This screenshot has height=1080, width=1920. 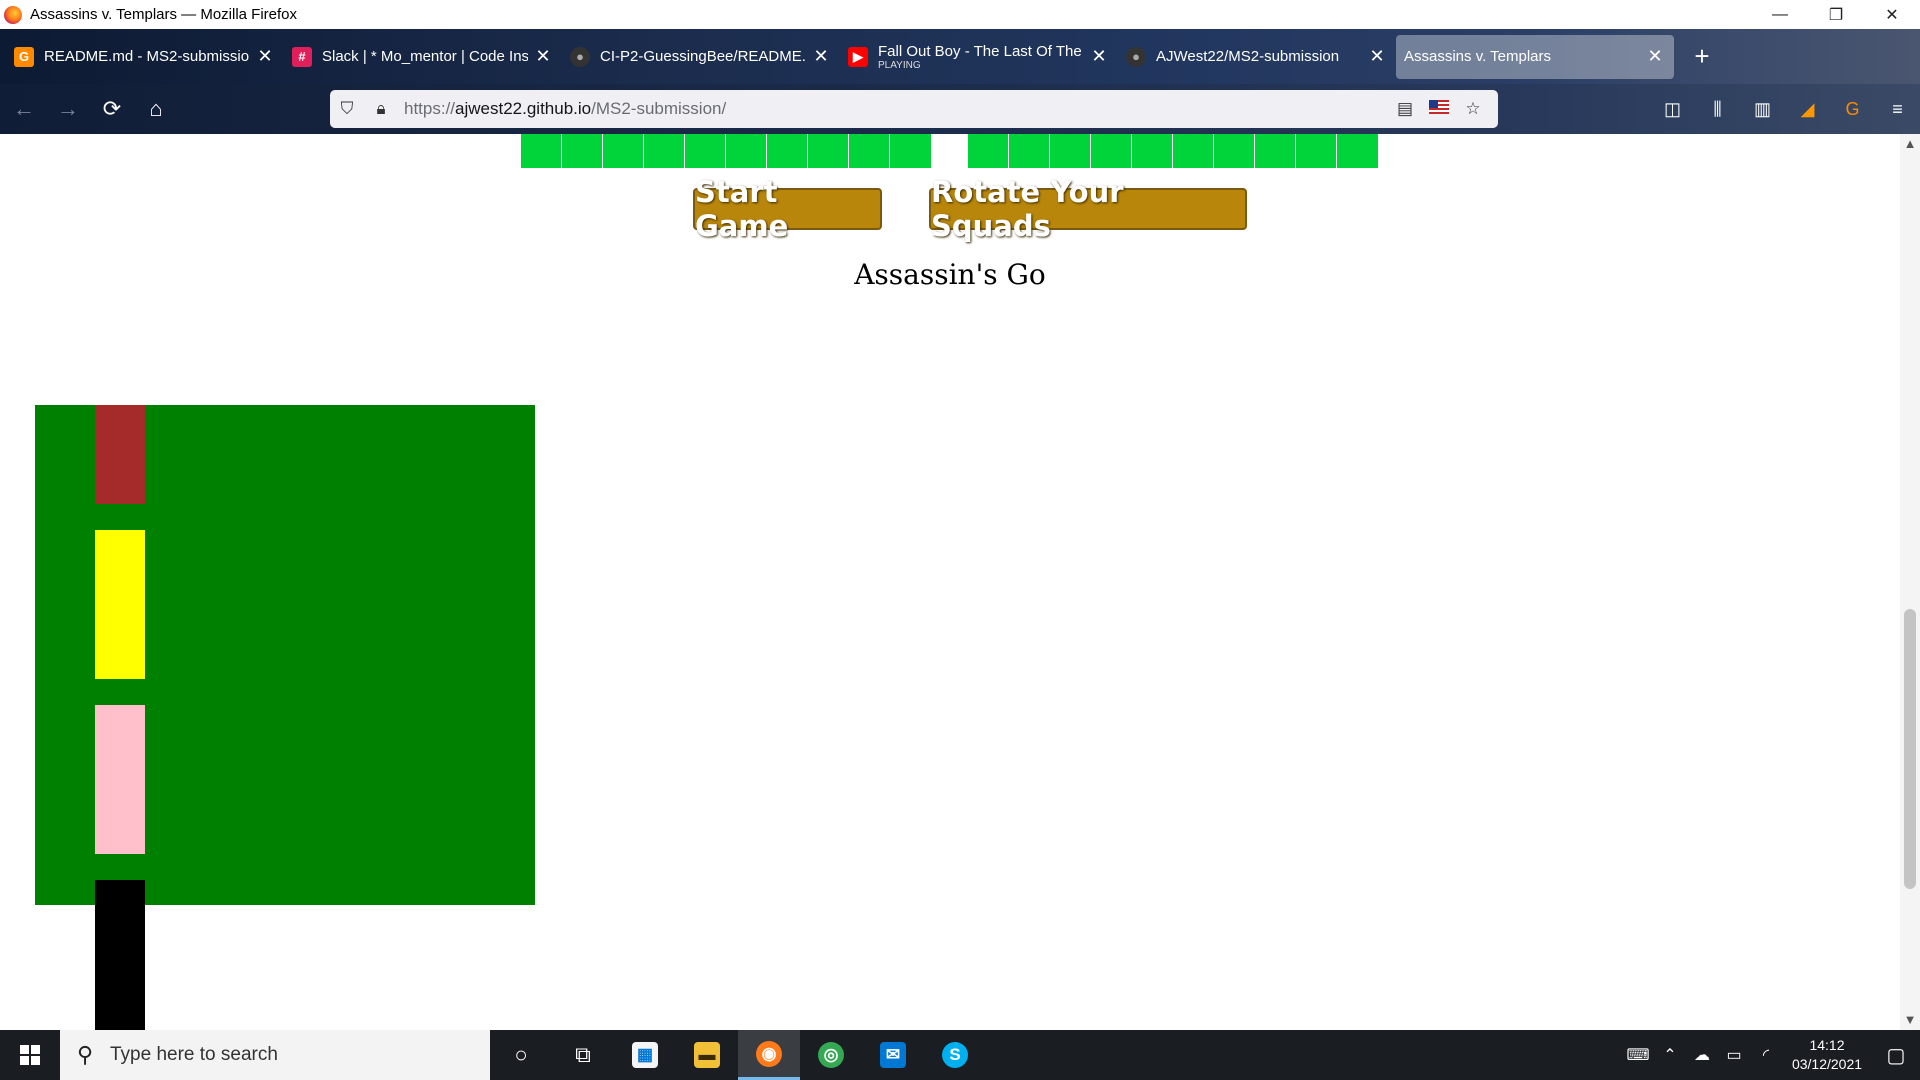 I want to click on skype-icon: S, so click(x=955, y=1055).